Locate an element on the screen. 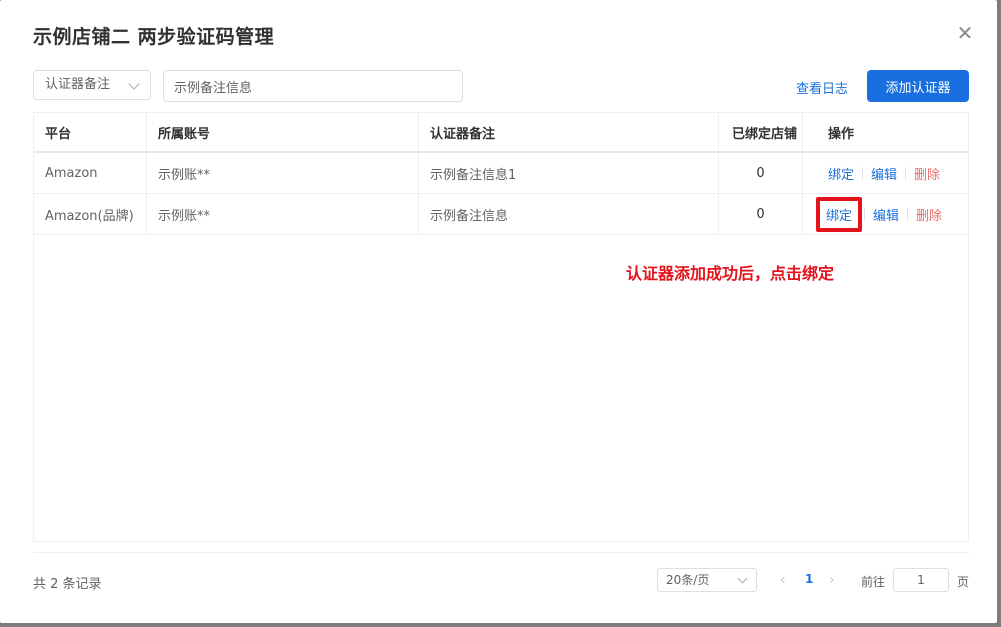  filter-field-select: 认证器备注 is located at coordinates (92, 85).